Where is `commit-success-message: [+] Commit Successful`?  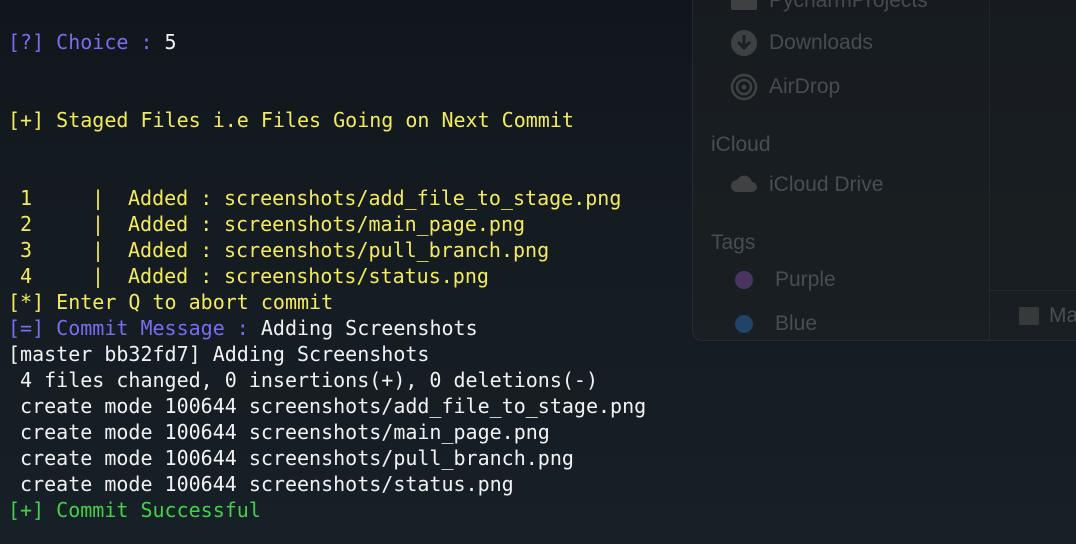 commit-success-message: [+] Commit Successful is located at coordinates (134, 510).